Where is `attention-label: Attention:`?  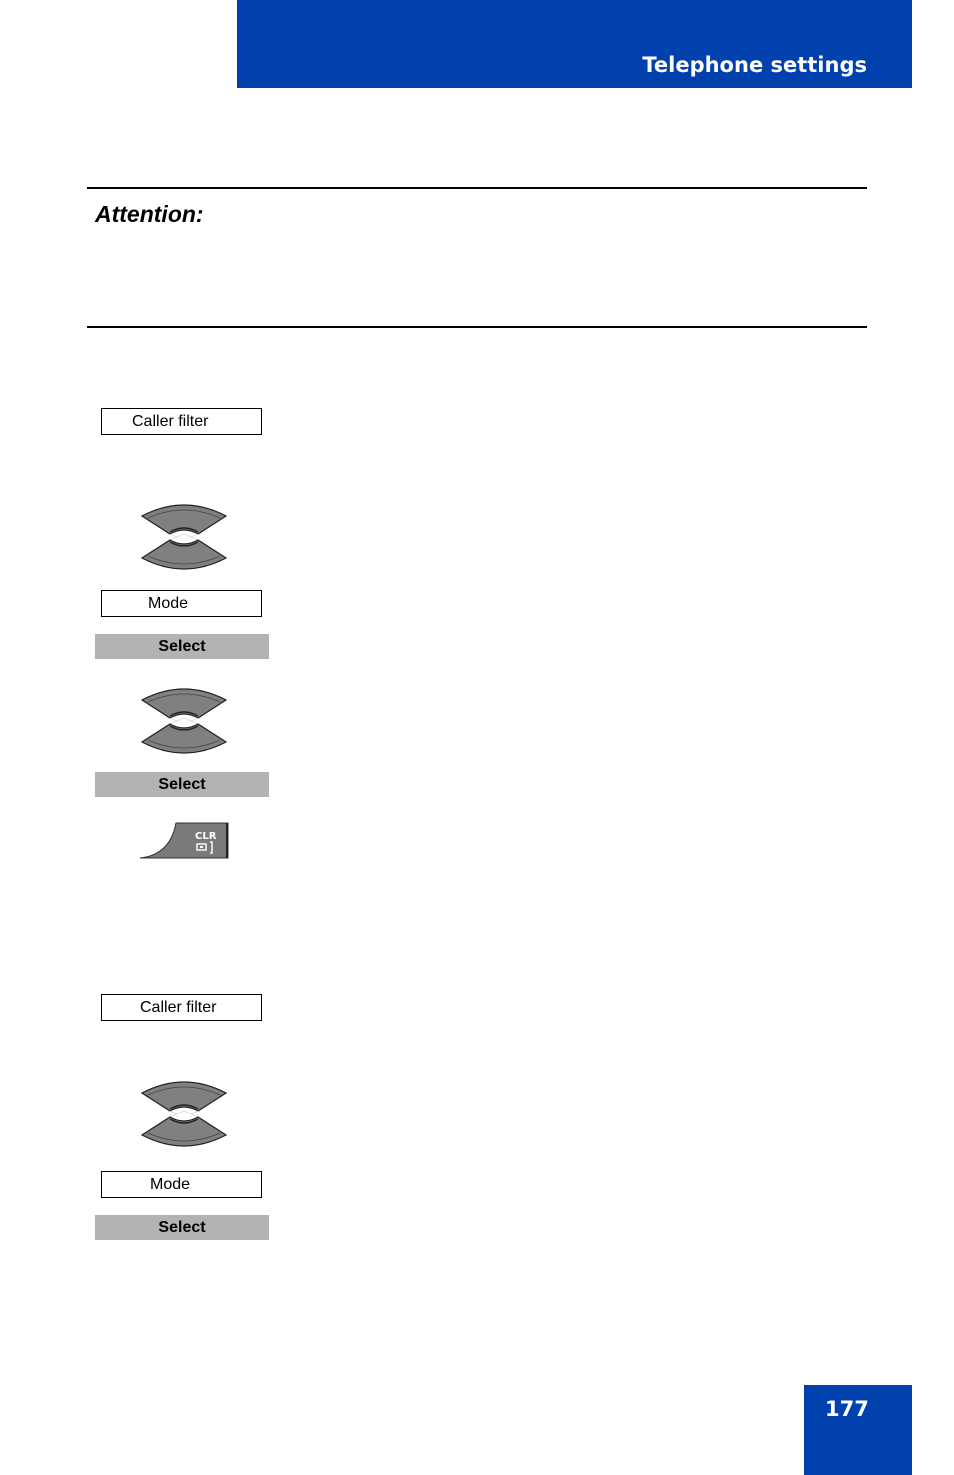 attention-label: Attention: is located at coordinates (149, 214).